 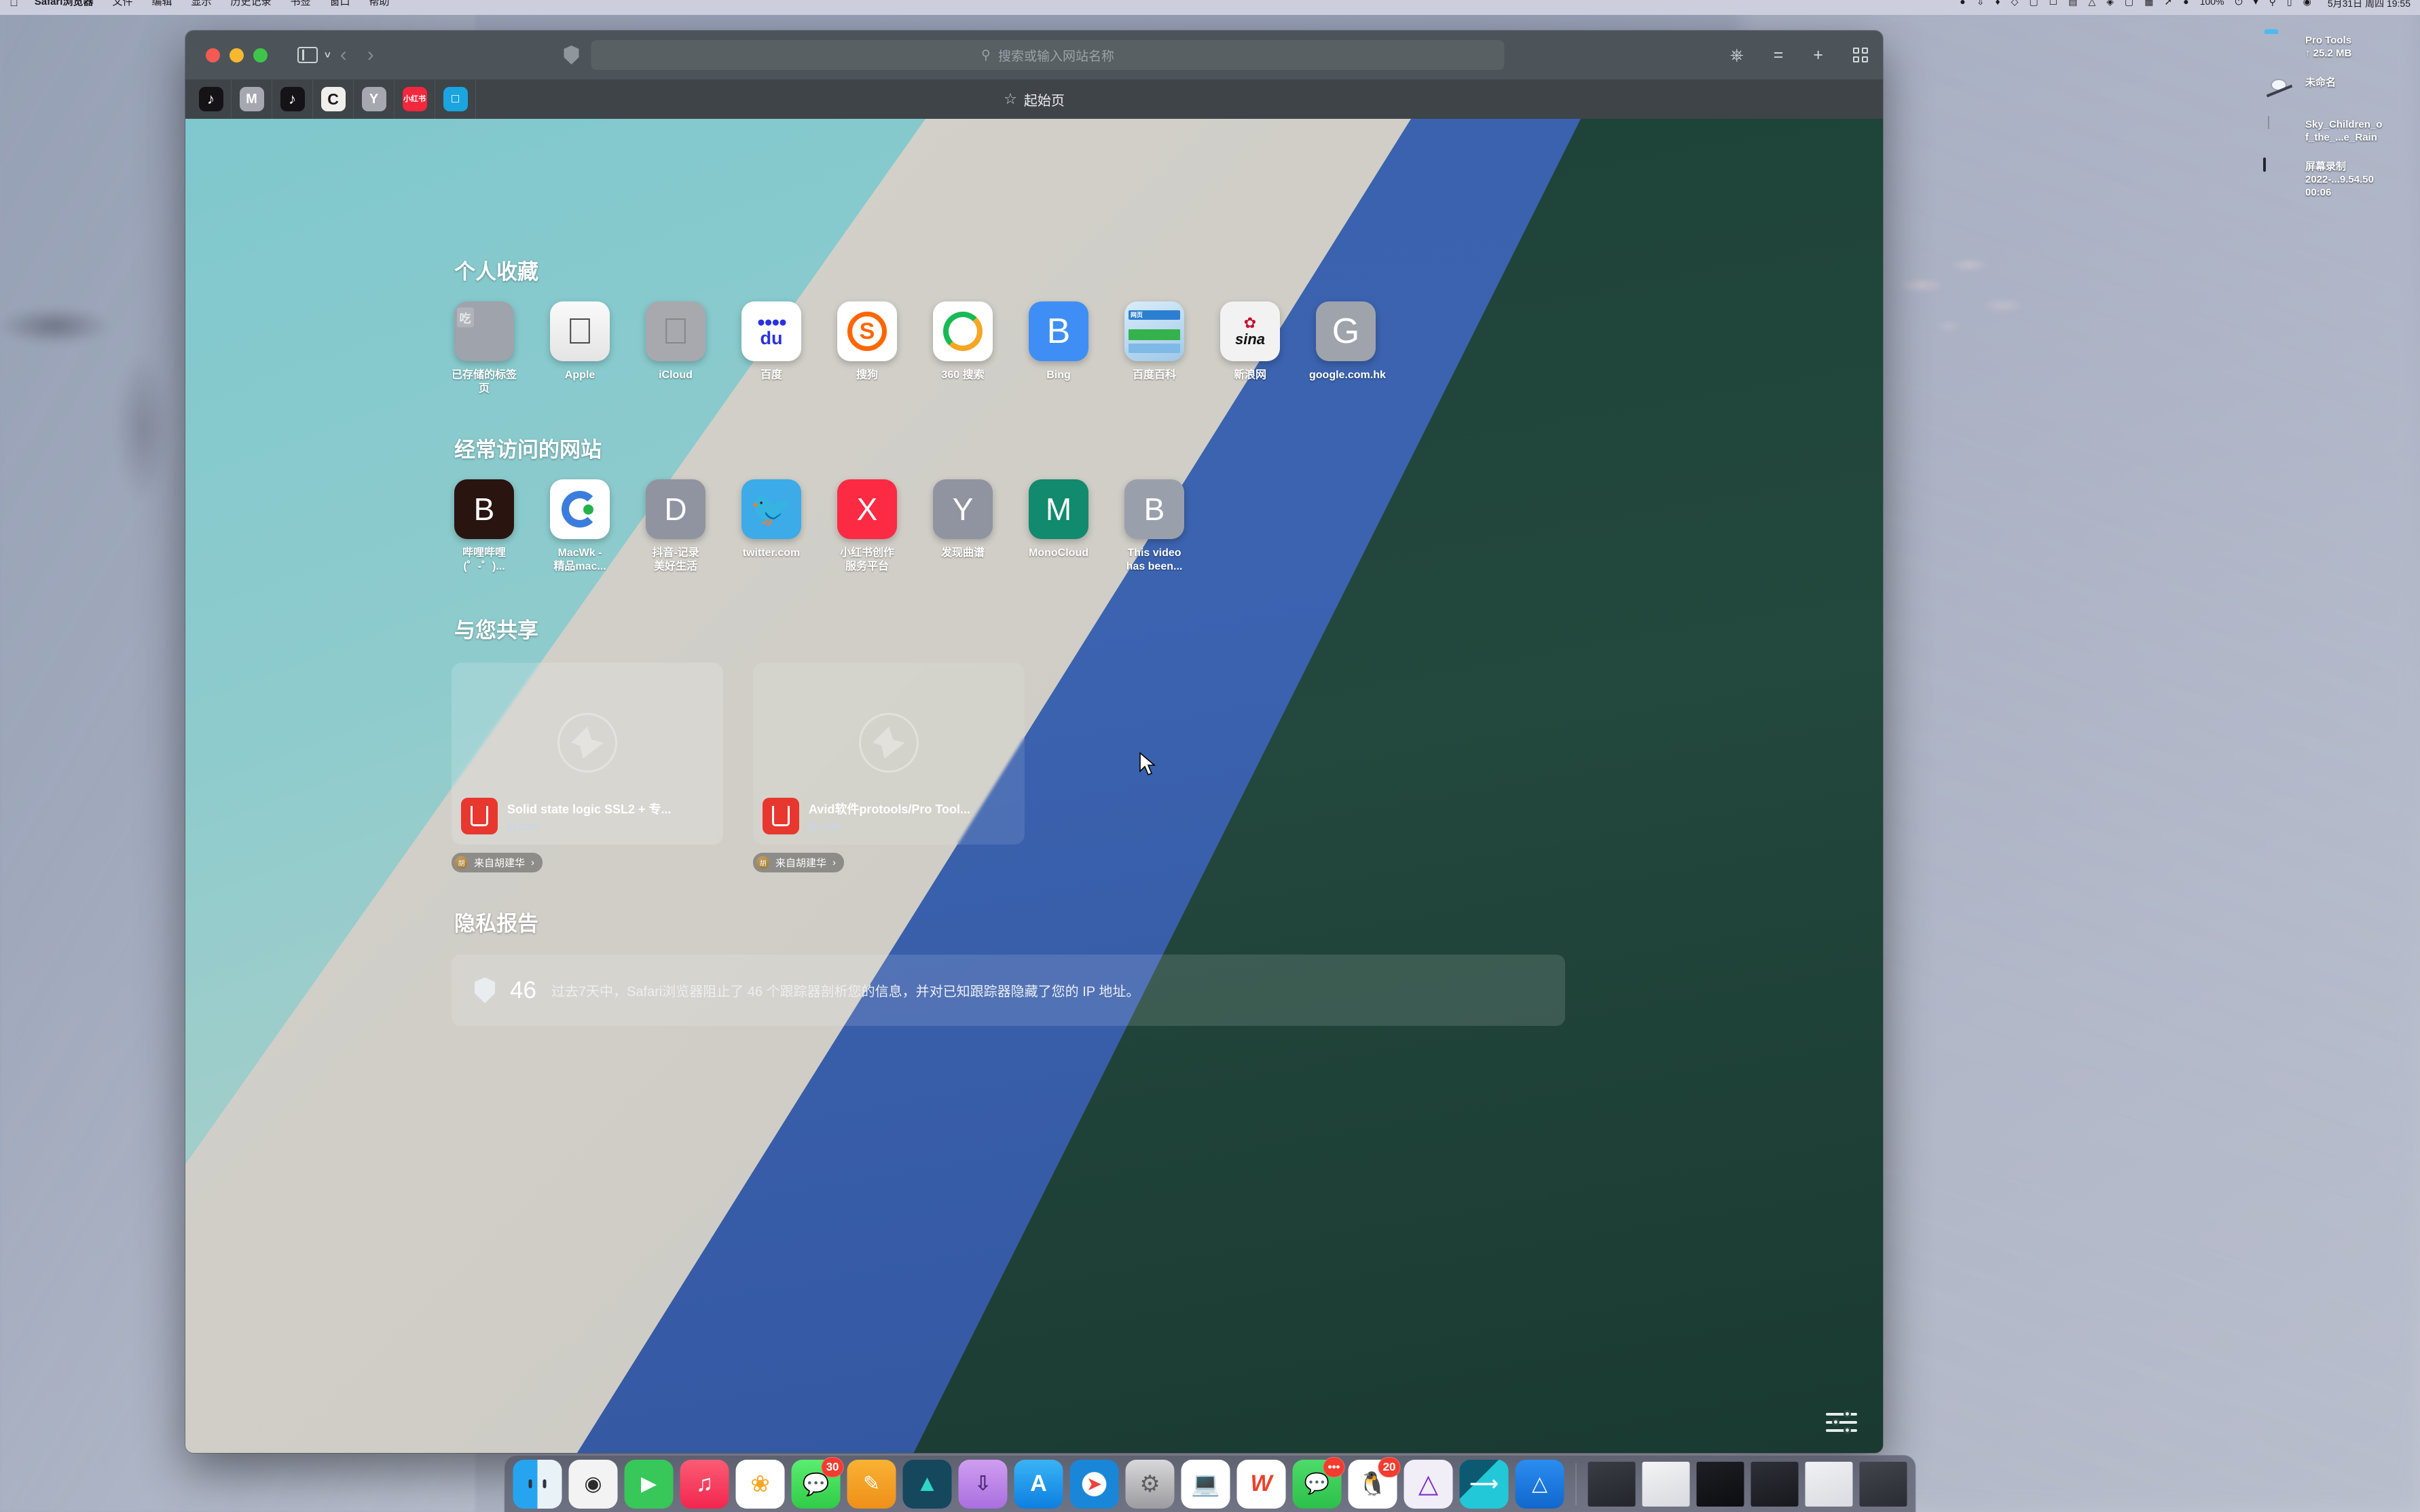 I want to click on dropbox-icon: ◇, so click(x=2015, y=3).